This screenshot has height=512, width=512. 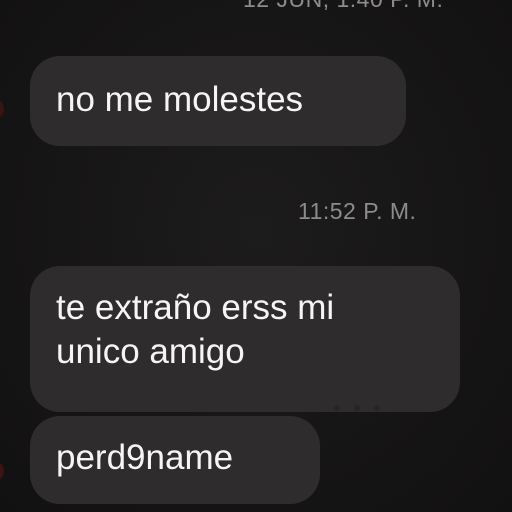 What do you see at coordinates (150, 351) in the screenshot?
I see `message-text-line: unico amigo` at bounding box center [150, 351].